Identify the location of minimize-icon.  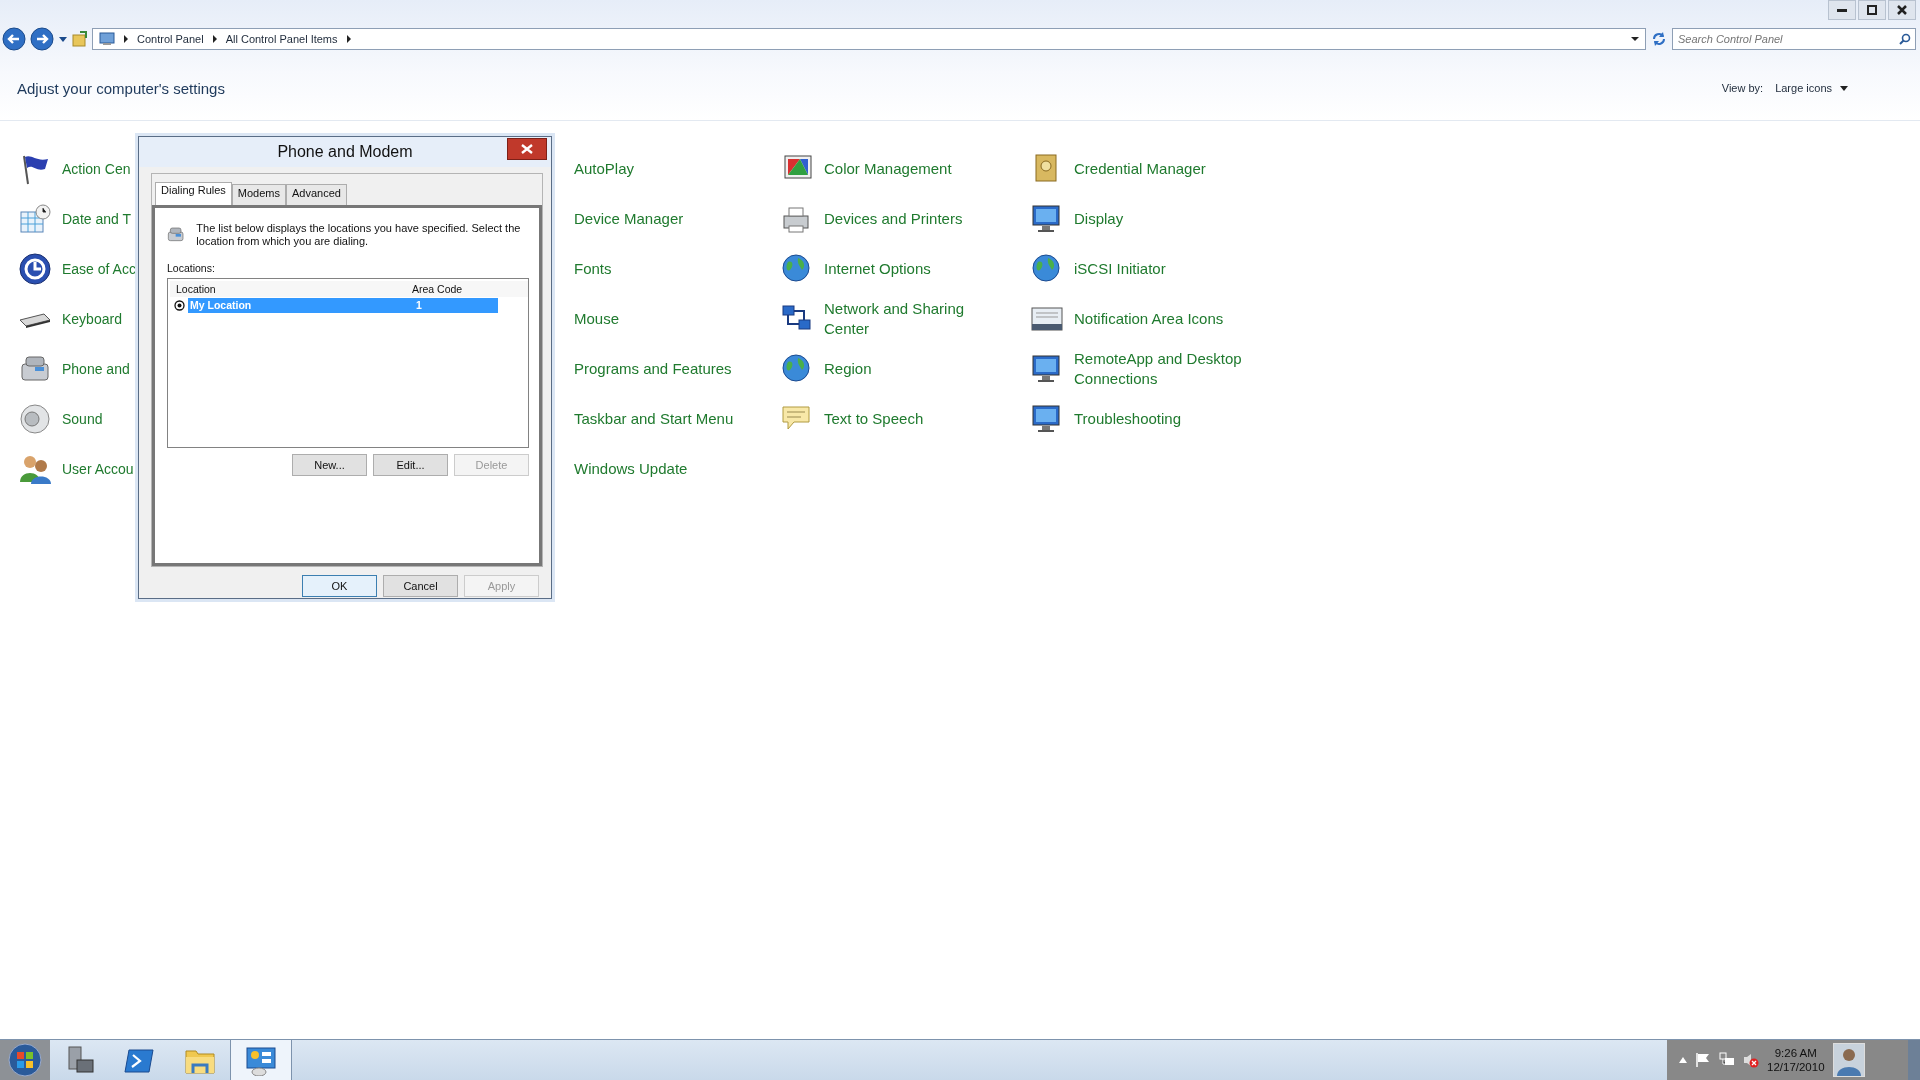
(1842, 10).